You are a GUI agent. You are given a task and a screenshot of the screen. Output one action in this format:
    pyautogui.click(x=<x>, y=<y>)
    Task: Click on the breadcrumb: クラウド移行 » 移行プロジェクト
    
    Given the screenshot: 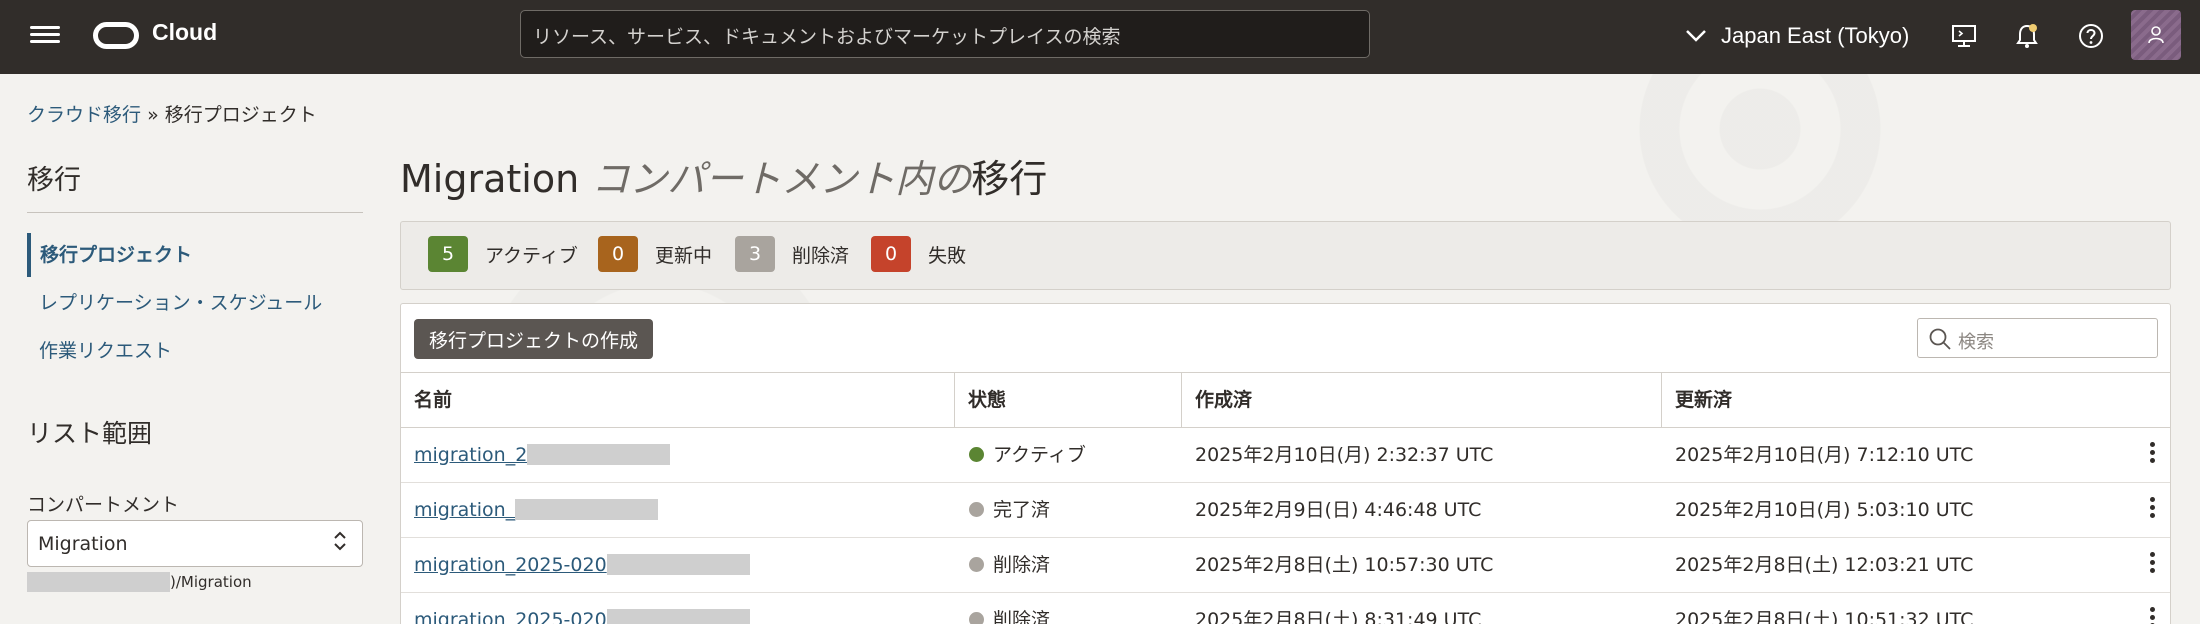 What is the action you would take?
    pyautogui.click(x=172, y=113)
    